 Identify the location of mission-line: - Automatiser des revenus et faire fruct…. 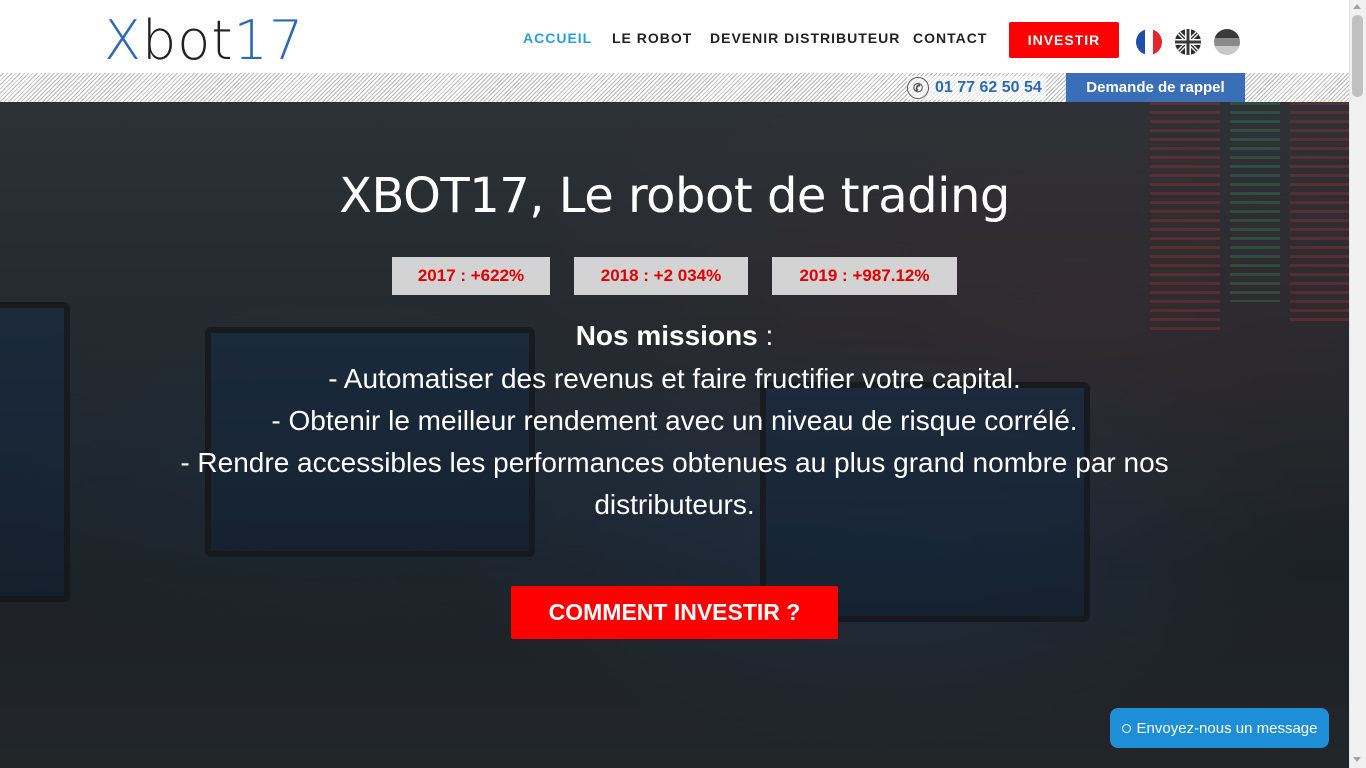
(674, 378).